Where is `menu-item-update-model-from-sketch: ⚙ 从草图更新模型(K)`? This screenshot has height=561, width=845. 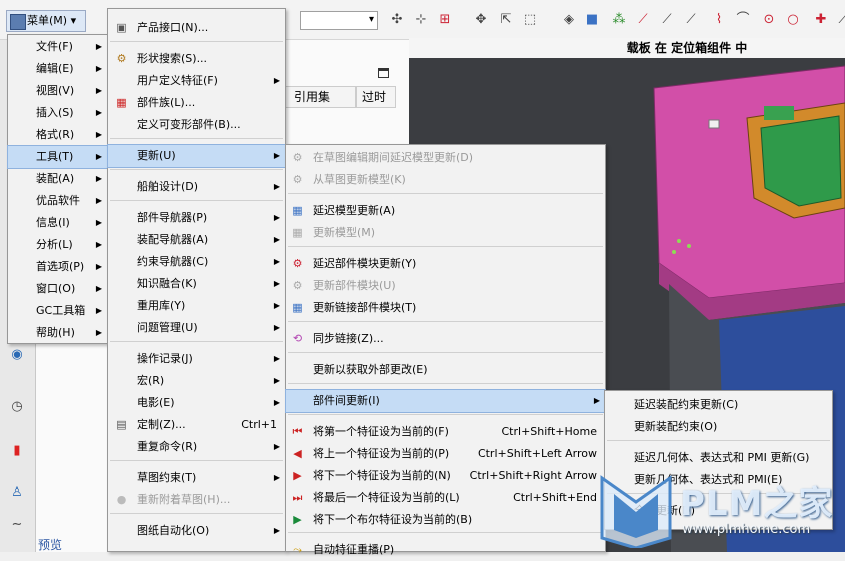 menu-item-update-model-from-sketch: ⚙ 从草图更新模型(K) is located at coordinates (445, 180).